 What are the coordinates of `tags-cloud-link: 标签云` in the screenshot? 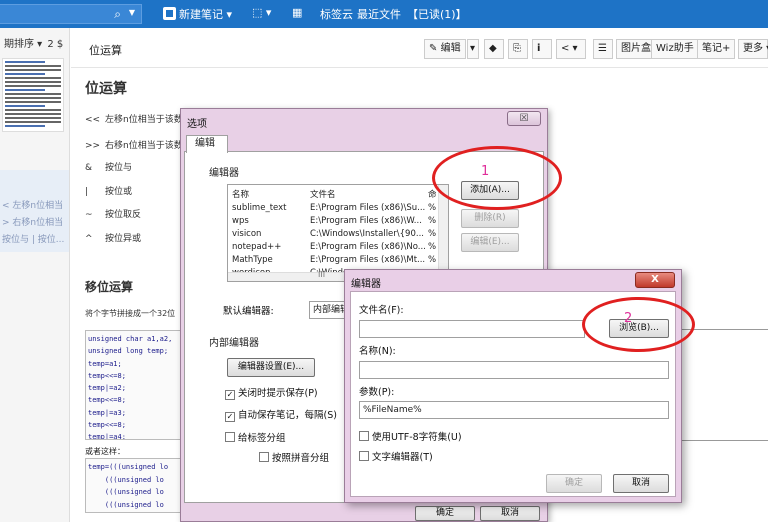 It's located at (336, 14).